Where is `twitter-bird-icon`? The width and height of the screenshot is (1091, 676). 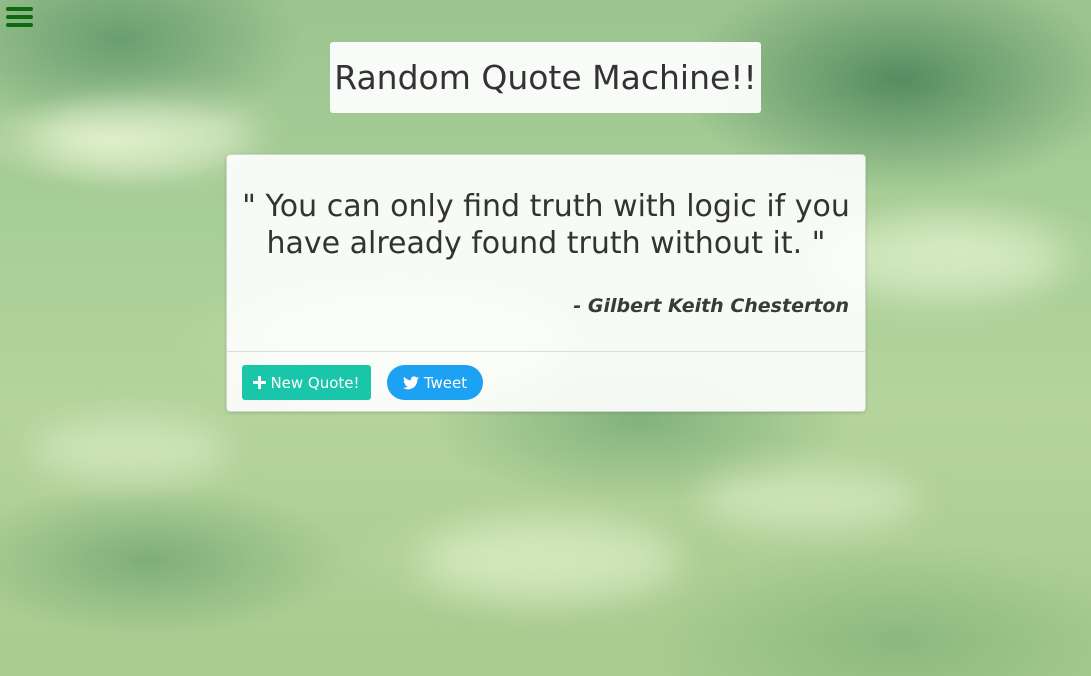 twitter-bird-icon is located at coordinates (410, 382).